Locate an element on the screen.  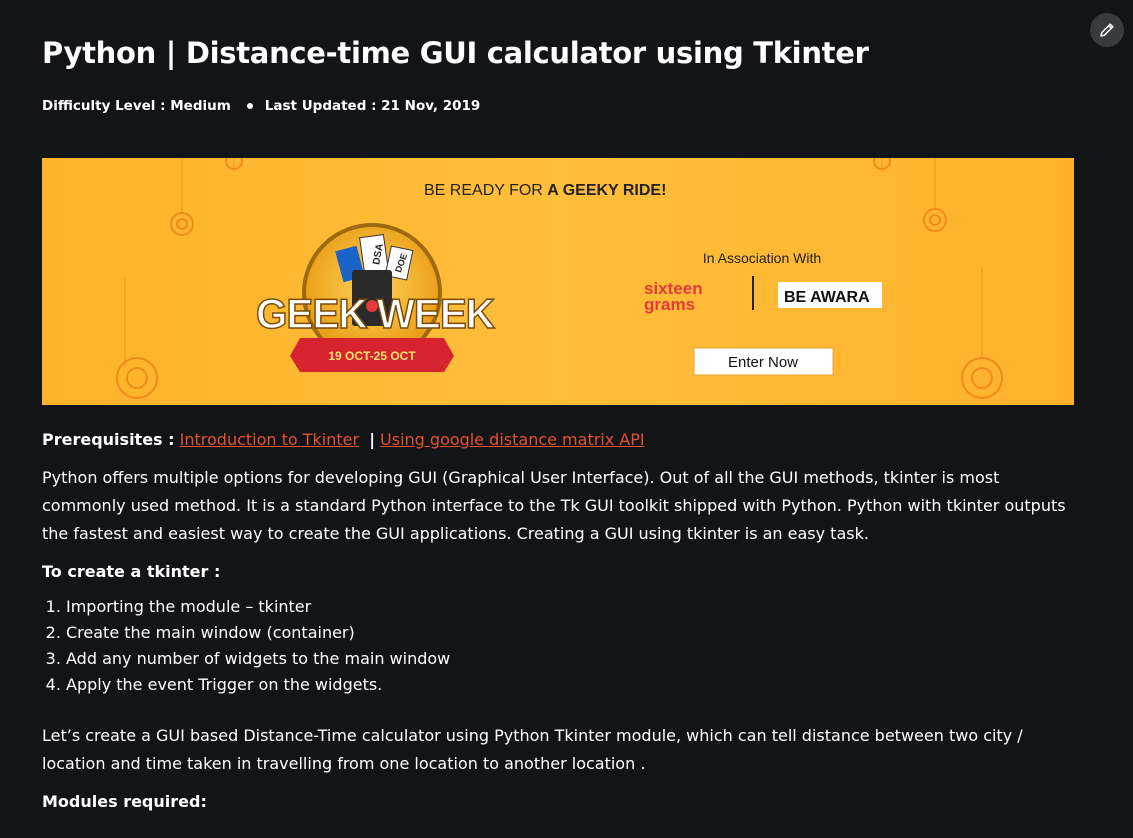
list-item: Create the main window (container) is located at coordinates (574, 633).